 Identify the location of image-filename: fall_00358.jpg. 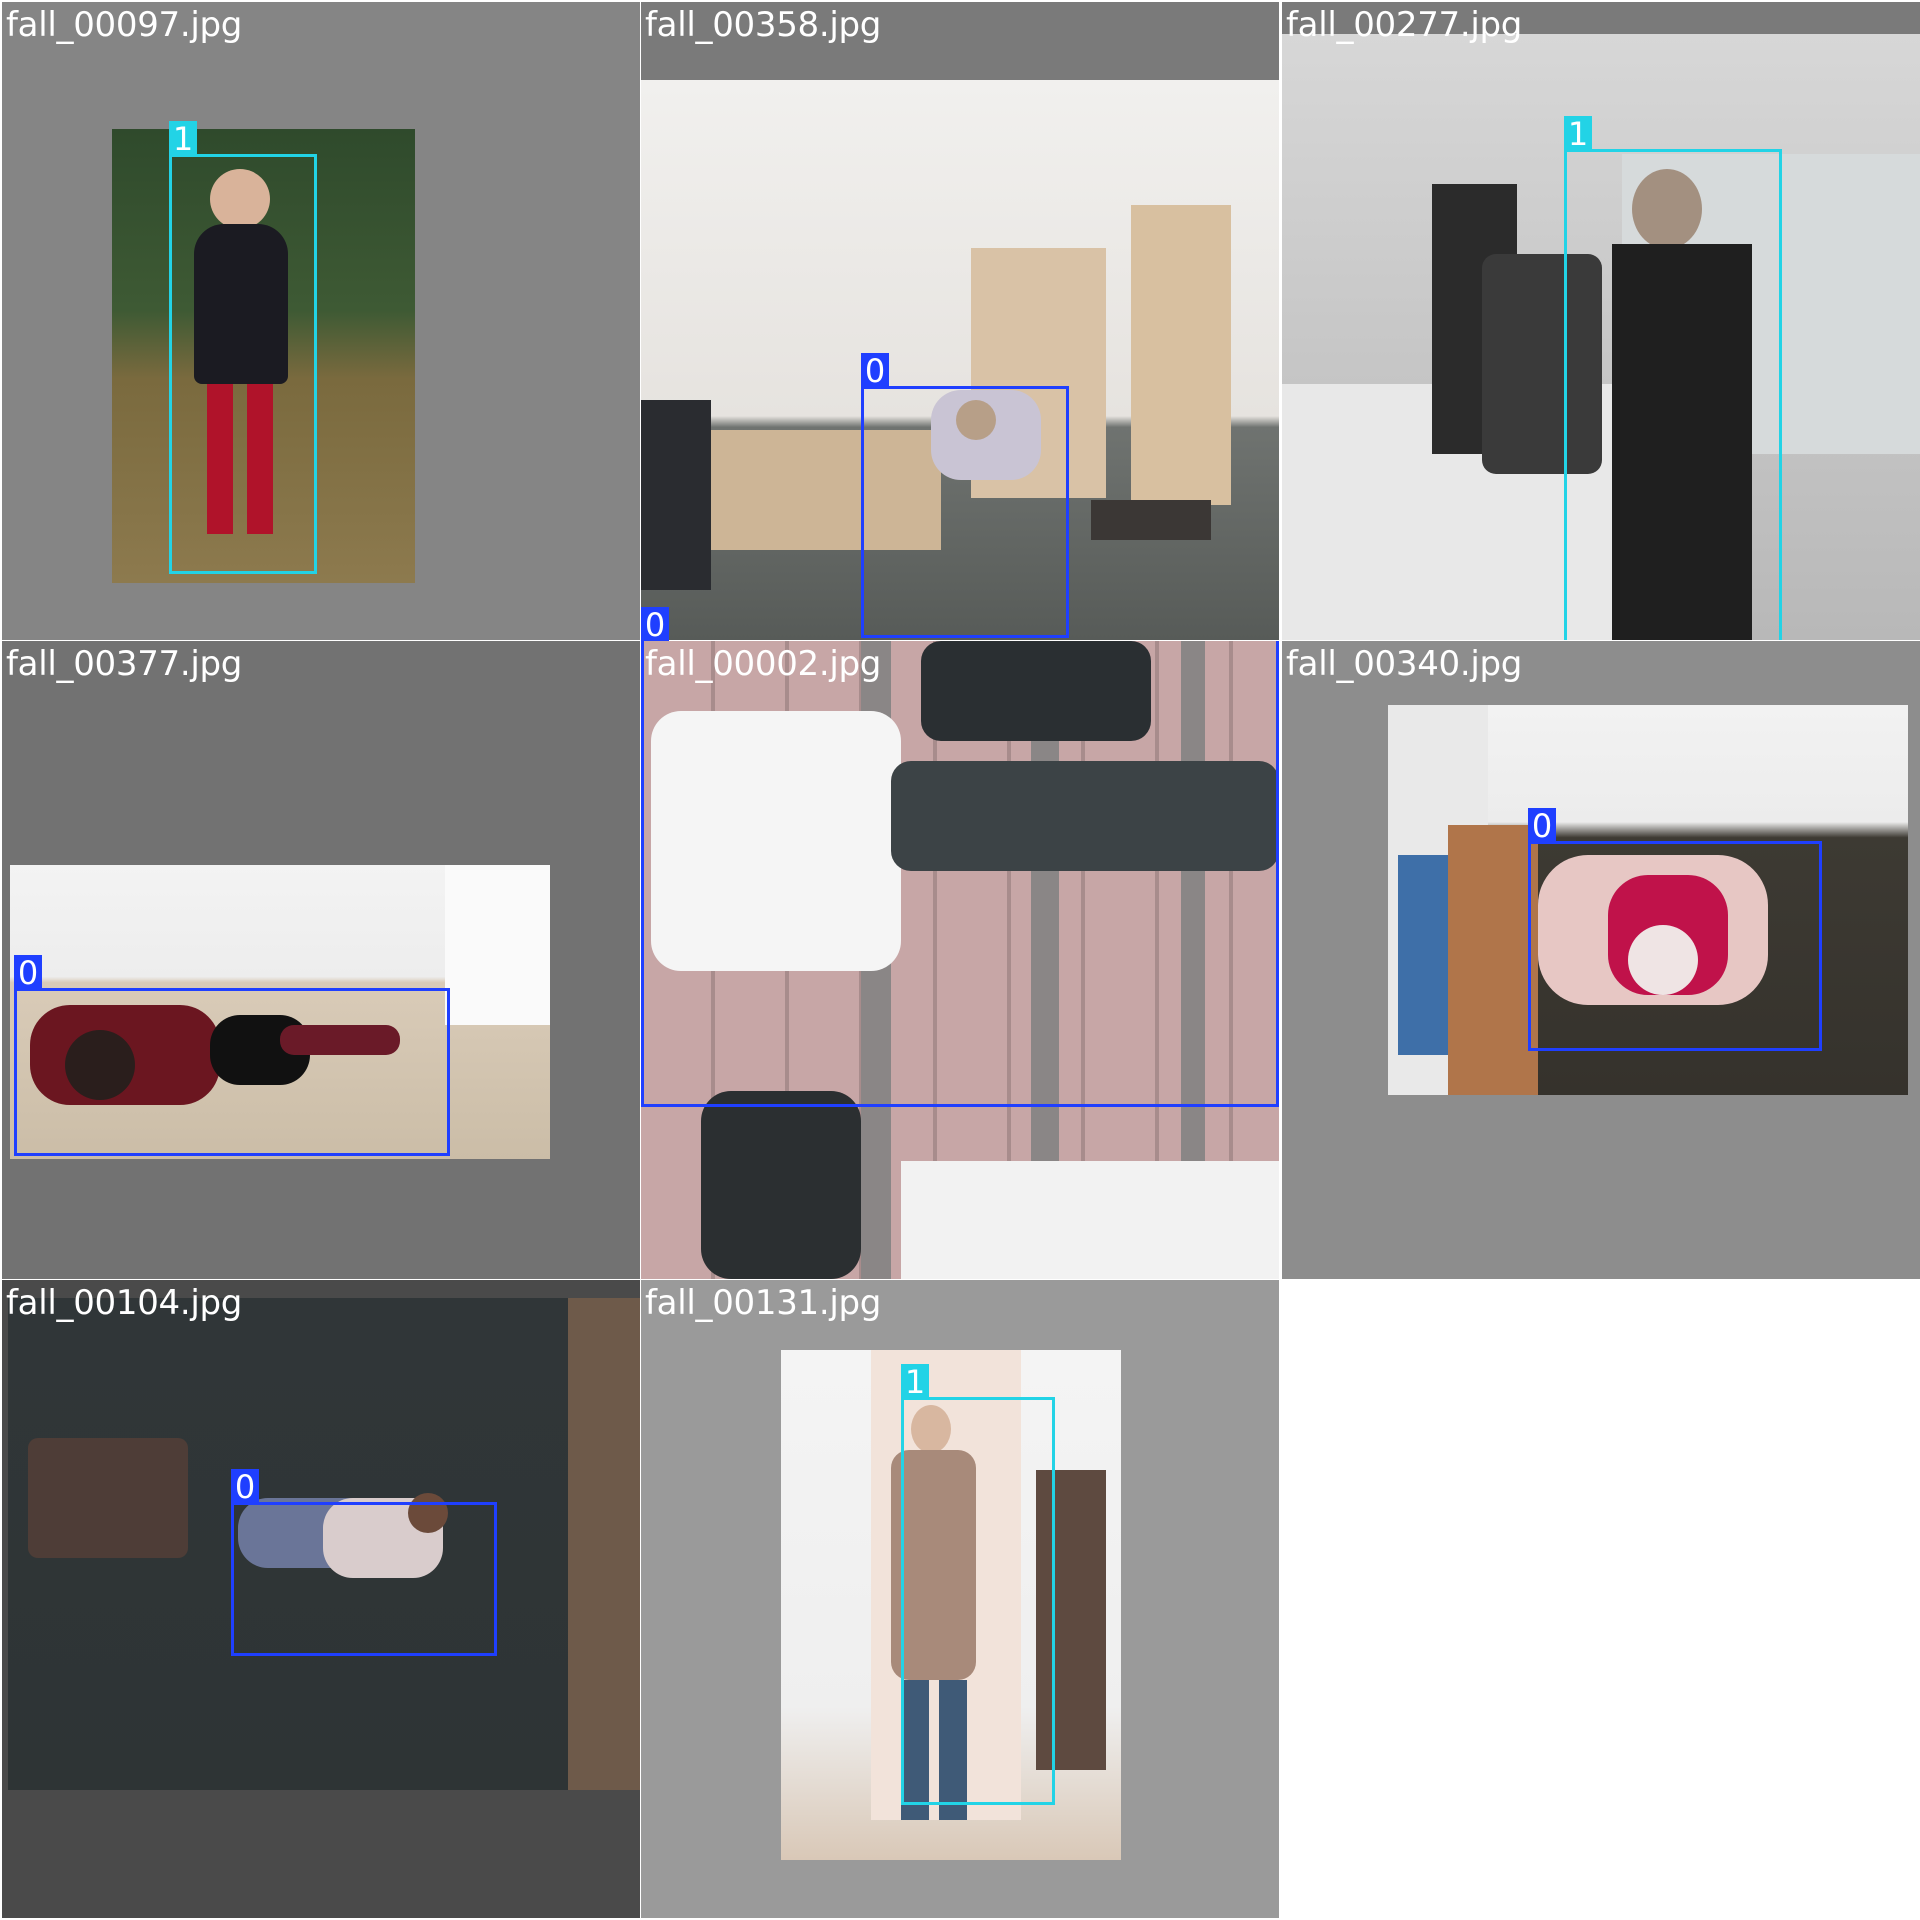
(763, 25).